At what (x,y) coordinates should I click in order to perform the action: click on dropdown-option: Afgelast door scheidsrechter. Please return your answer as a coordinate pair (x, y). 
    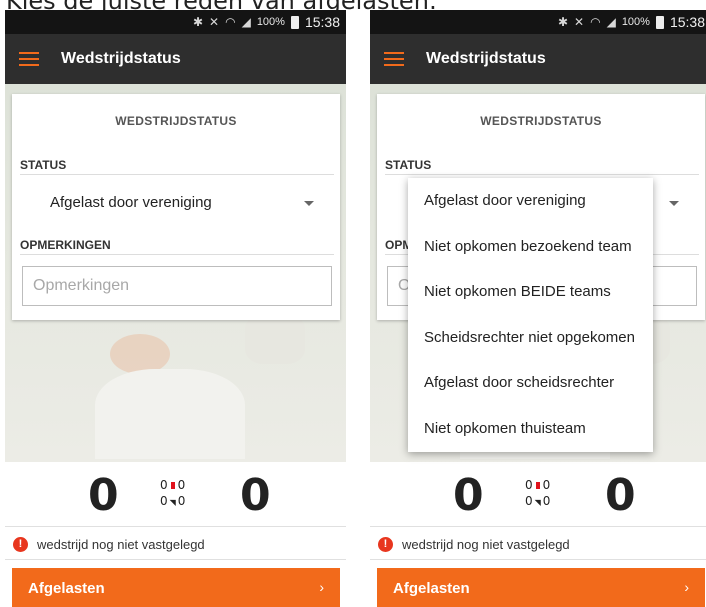
    Looking at the image, I should click on (530, 383).